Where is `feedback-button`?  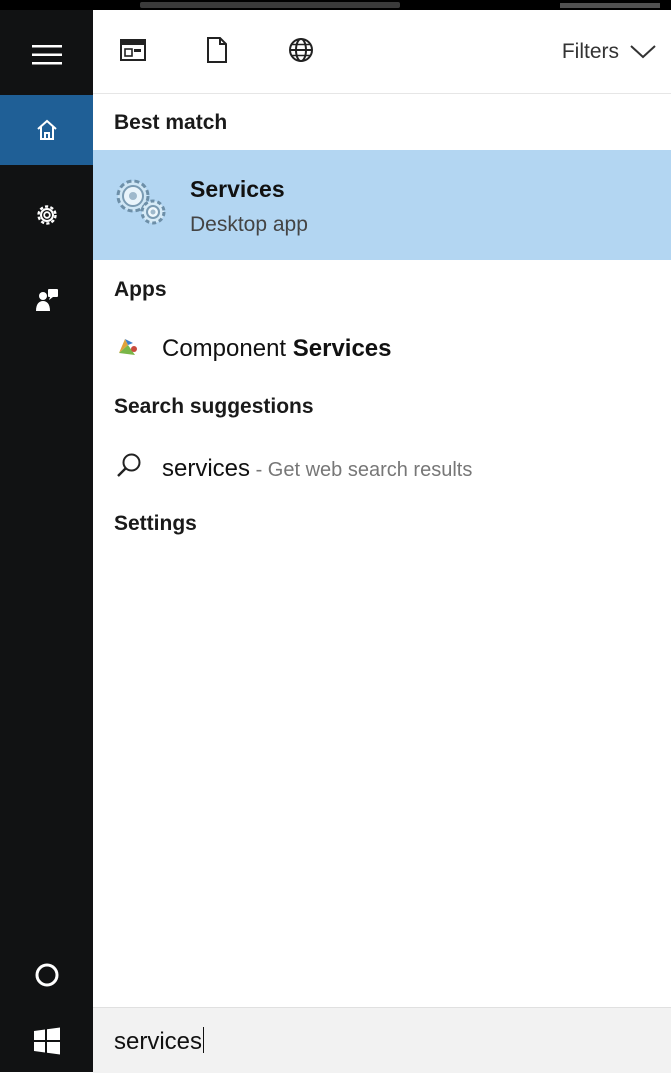 feedback-button is located at coordinates (46, 300).